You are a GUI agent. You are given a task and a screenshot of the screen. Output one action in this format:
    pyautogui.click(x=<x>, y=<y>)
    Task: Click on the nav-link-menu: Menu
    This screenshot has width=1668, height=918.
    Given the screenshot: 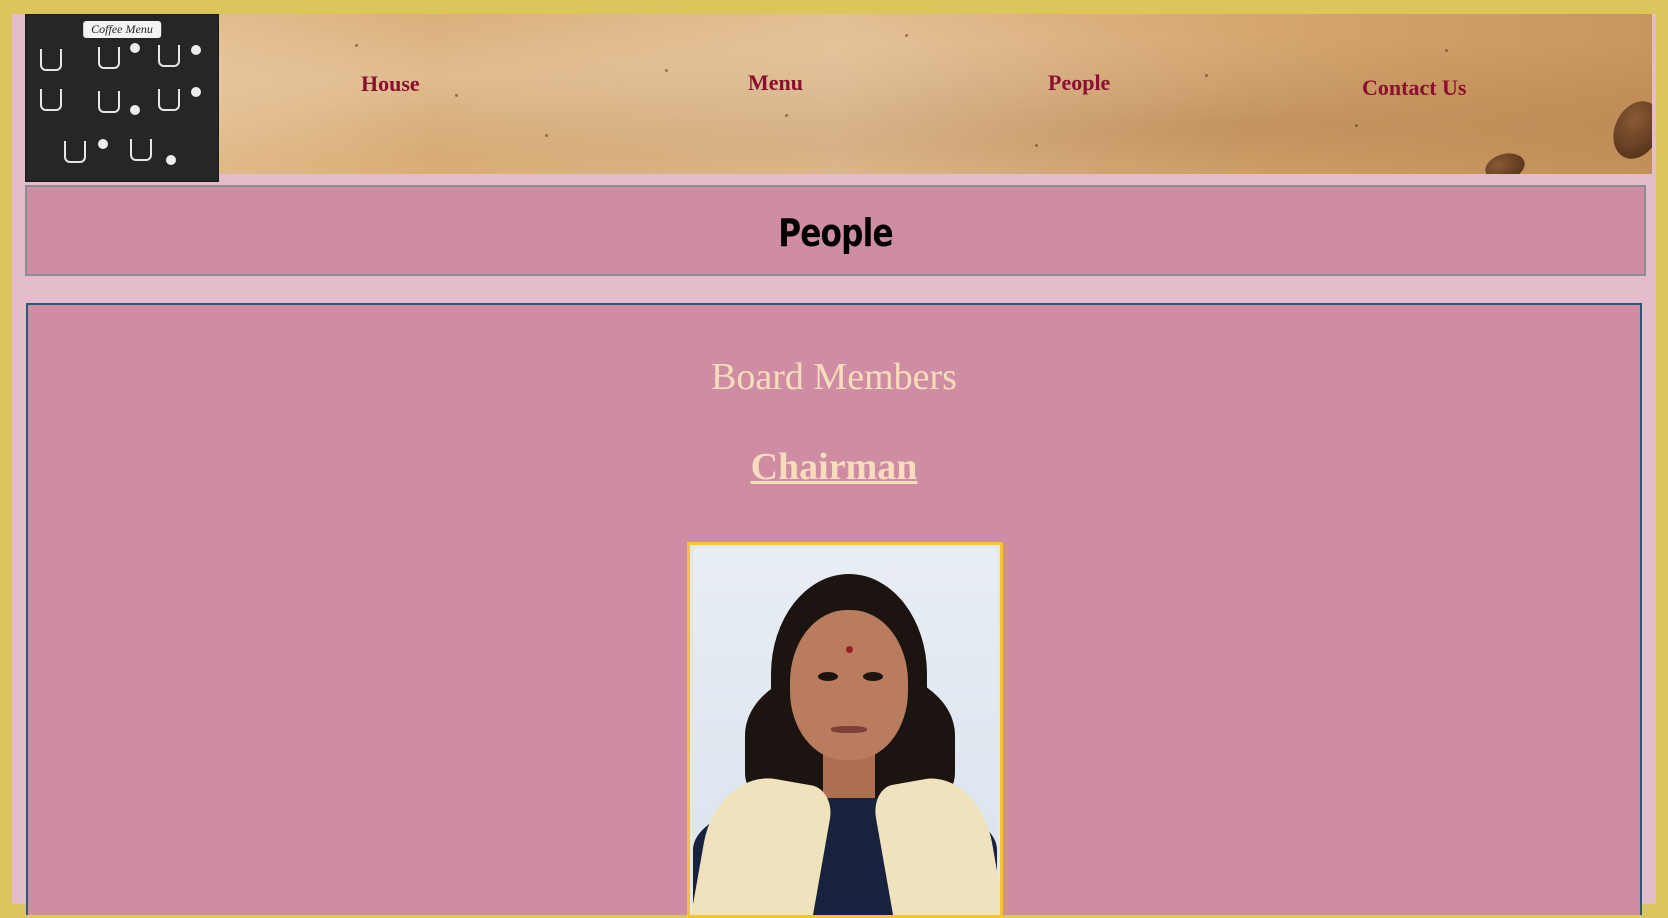 What is the action you would take?
    pyautogui.click(x=775, y=83)
    